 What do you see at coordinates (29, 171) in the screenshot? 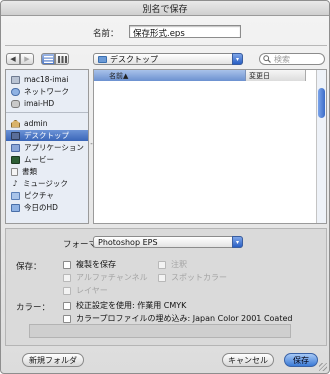
I see `sidebar-item-label: 書類` at bounding box center [29, 171].